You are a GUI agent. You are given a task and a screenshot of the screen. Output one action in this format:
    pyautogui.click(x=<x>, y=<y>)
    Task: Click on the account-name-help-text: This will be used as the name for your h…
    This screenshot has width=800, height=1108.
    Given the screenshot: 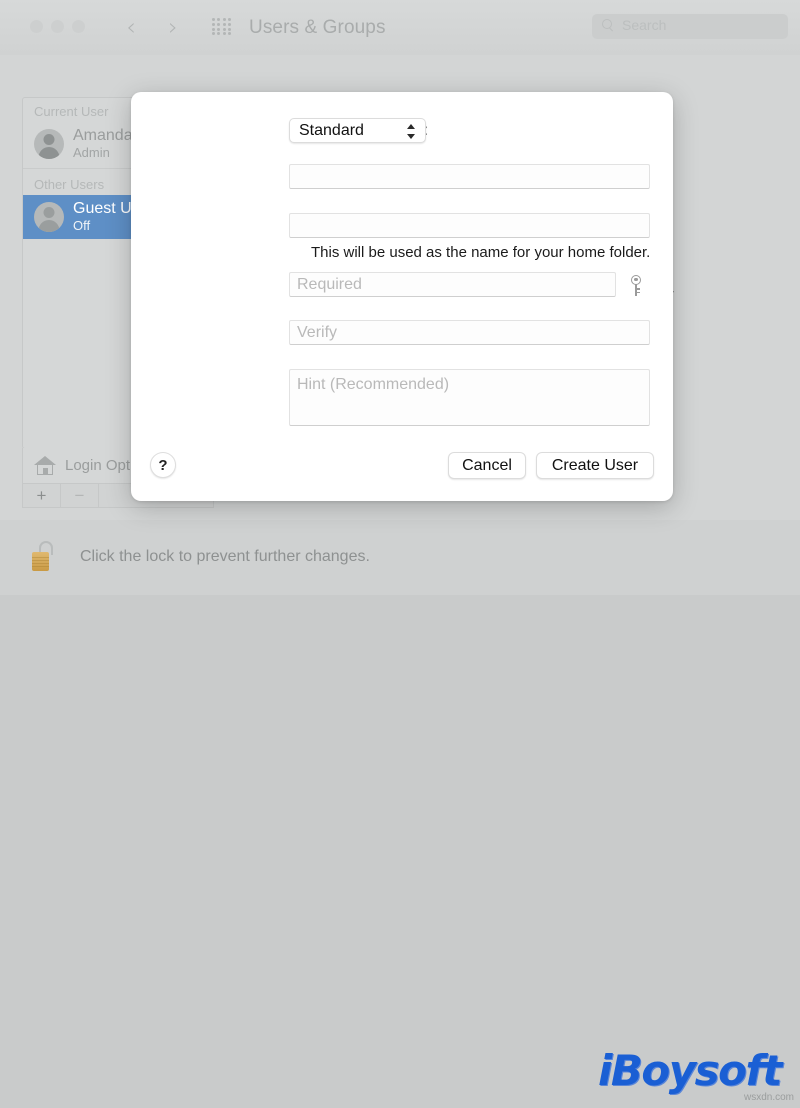 What is the action you would take?
    pyautogui.click(x=481, y=252)
    